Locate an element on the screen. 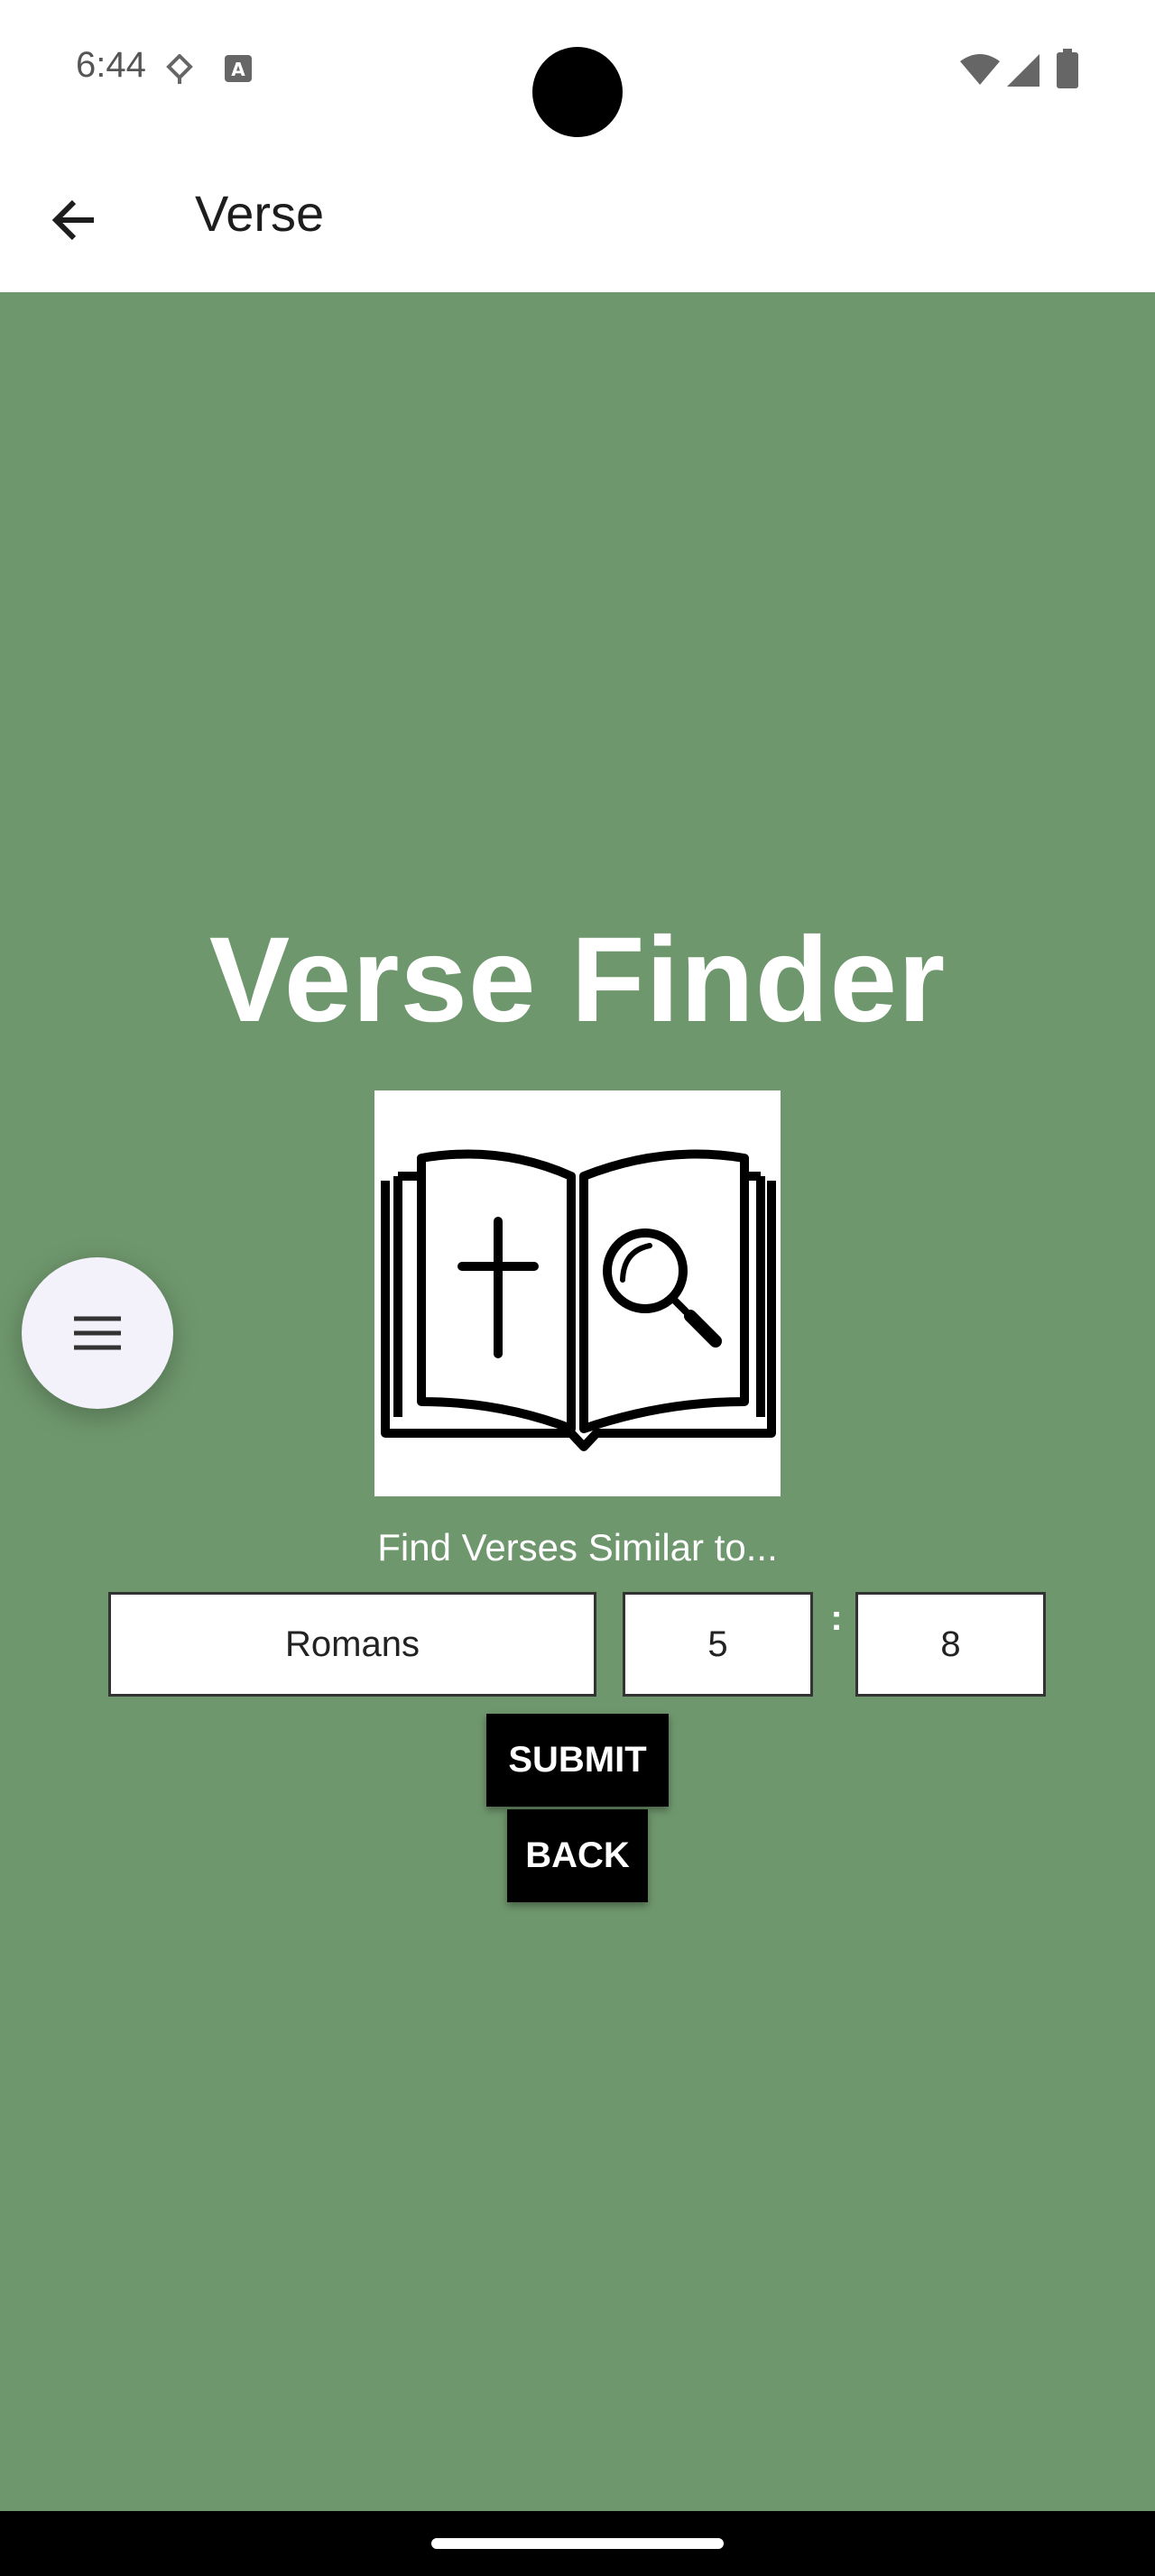 The height and width of the screenshot is (2576, 1155). system-nav-bar is located at coordinates (577, 2543).